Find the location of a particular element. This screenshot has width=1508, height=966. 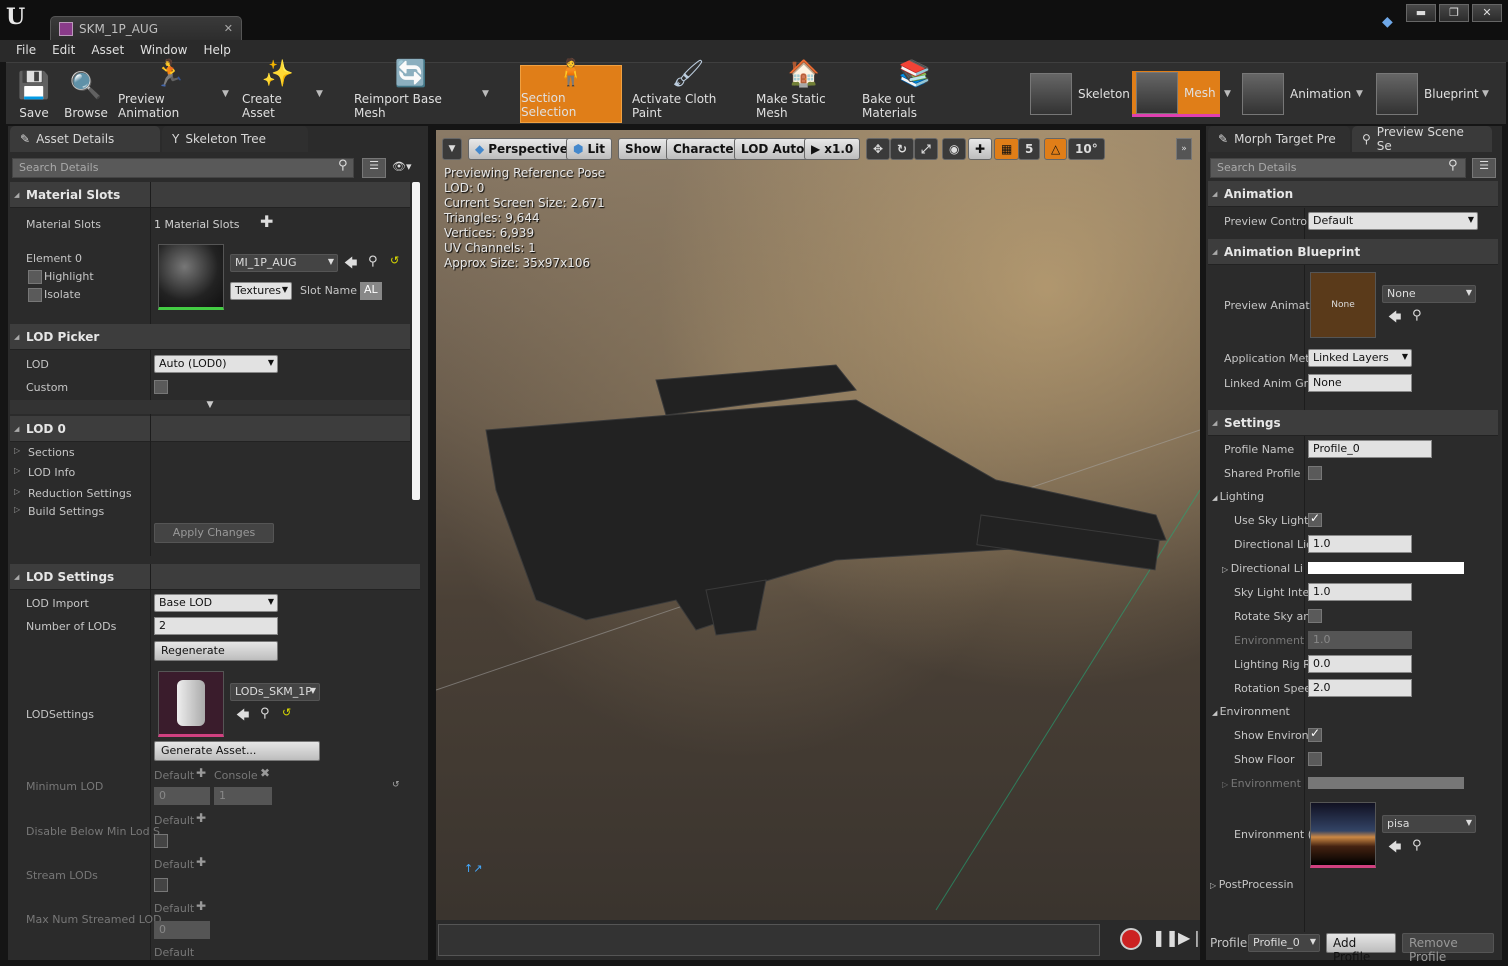

close-window-button: ✕ is located at coordinates (1487, 13).